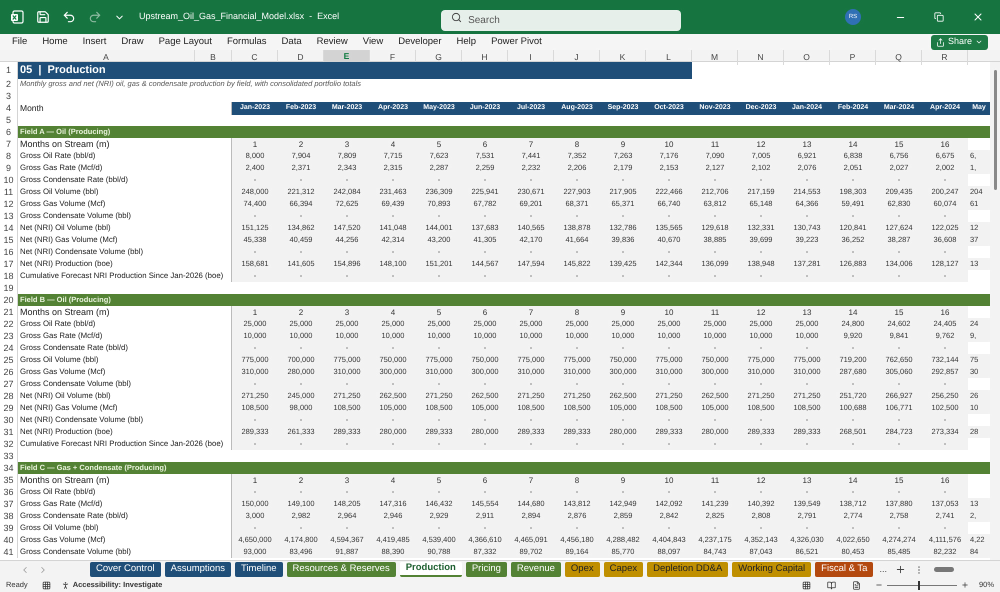 The height and width of the screenshot is (592, 1000). I want to click on sheet-tab: Capex, so click(624, 569).